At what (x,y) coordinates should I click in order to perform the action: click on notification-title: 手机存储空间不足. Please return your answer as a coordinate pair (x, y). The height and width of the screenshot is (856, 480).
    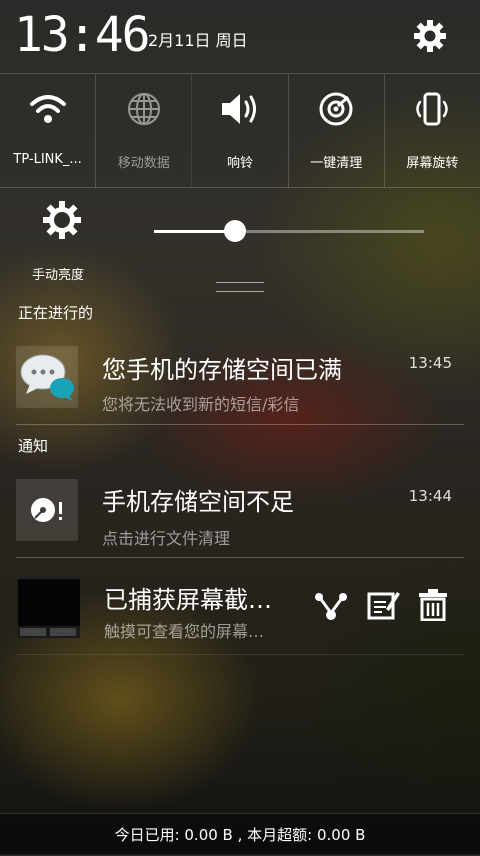
    Looking at the image, I should click on (198, 502).